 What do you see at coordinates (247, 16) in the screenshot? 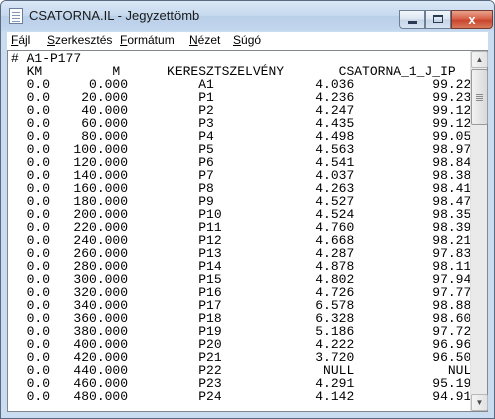
I see `title-bar: CSATORNA.IL - Jegyzettömb x` at bounding box center [247, 16].